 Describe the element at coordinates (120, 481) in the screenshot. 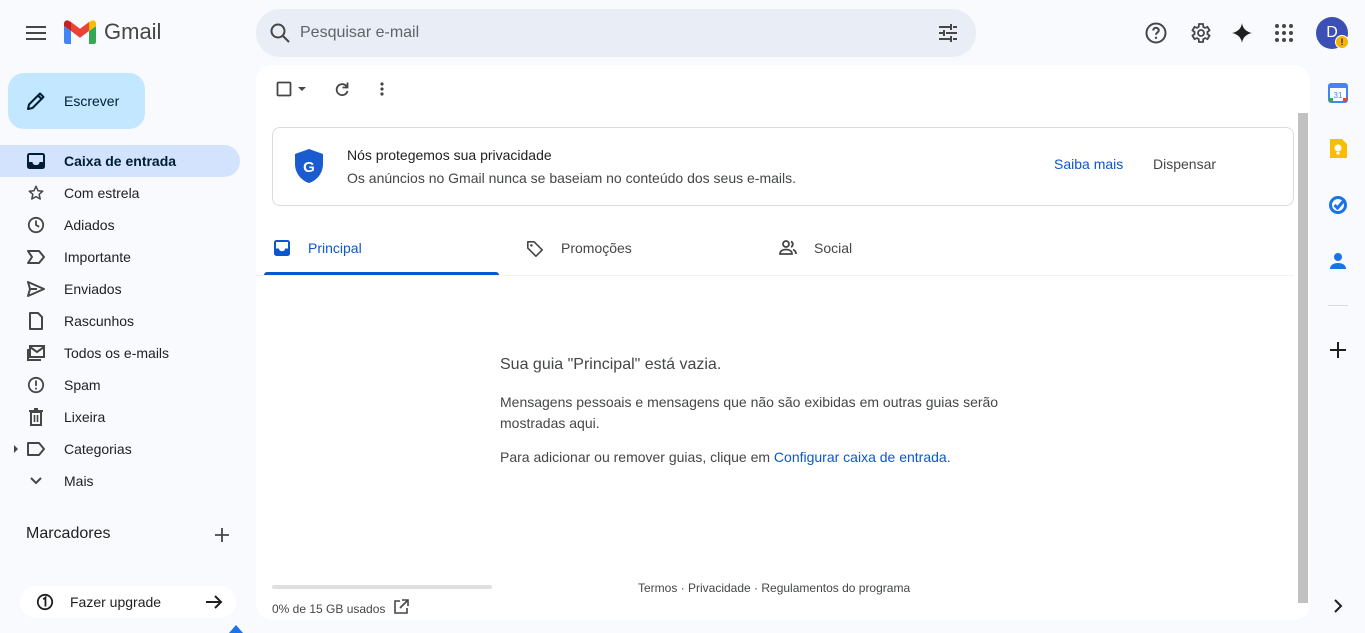

I see `sidebar-item-more: Mais` at that location.